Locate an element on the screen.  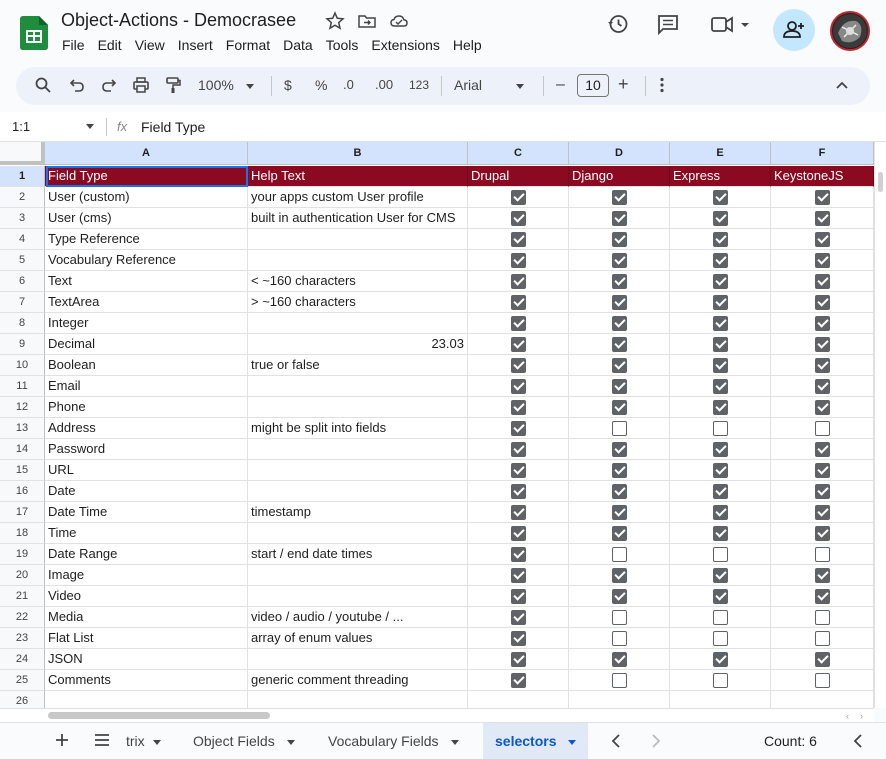
field-type-cell: Vocabulary Reference is located at coordinates (146, 260).